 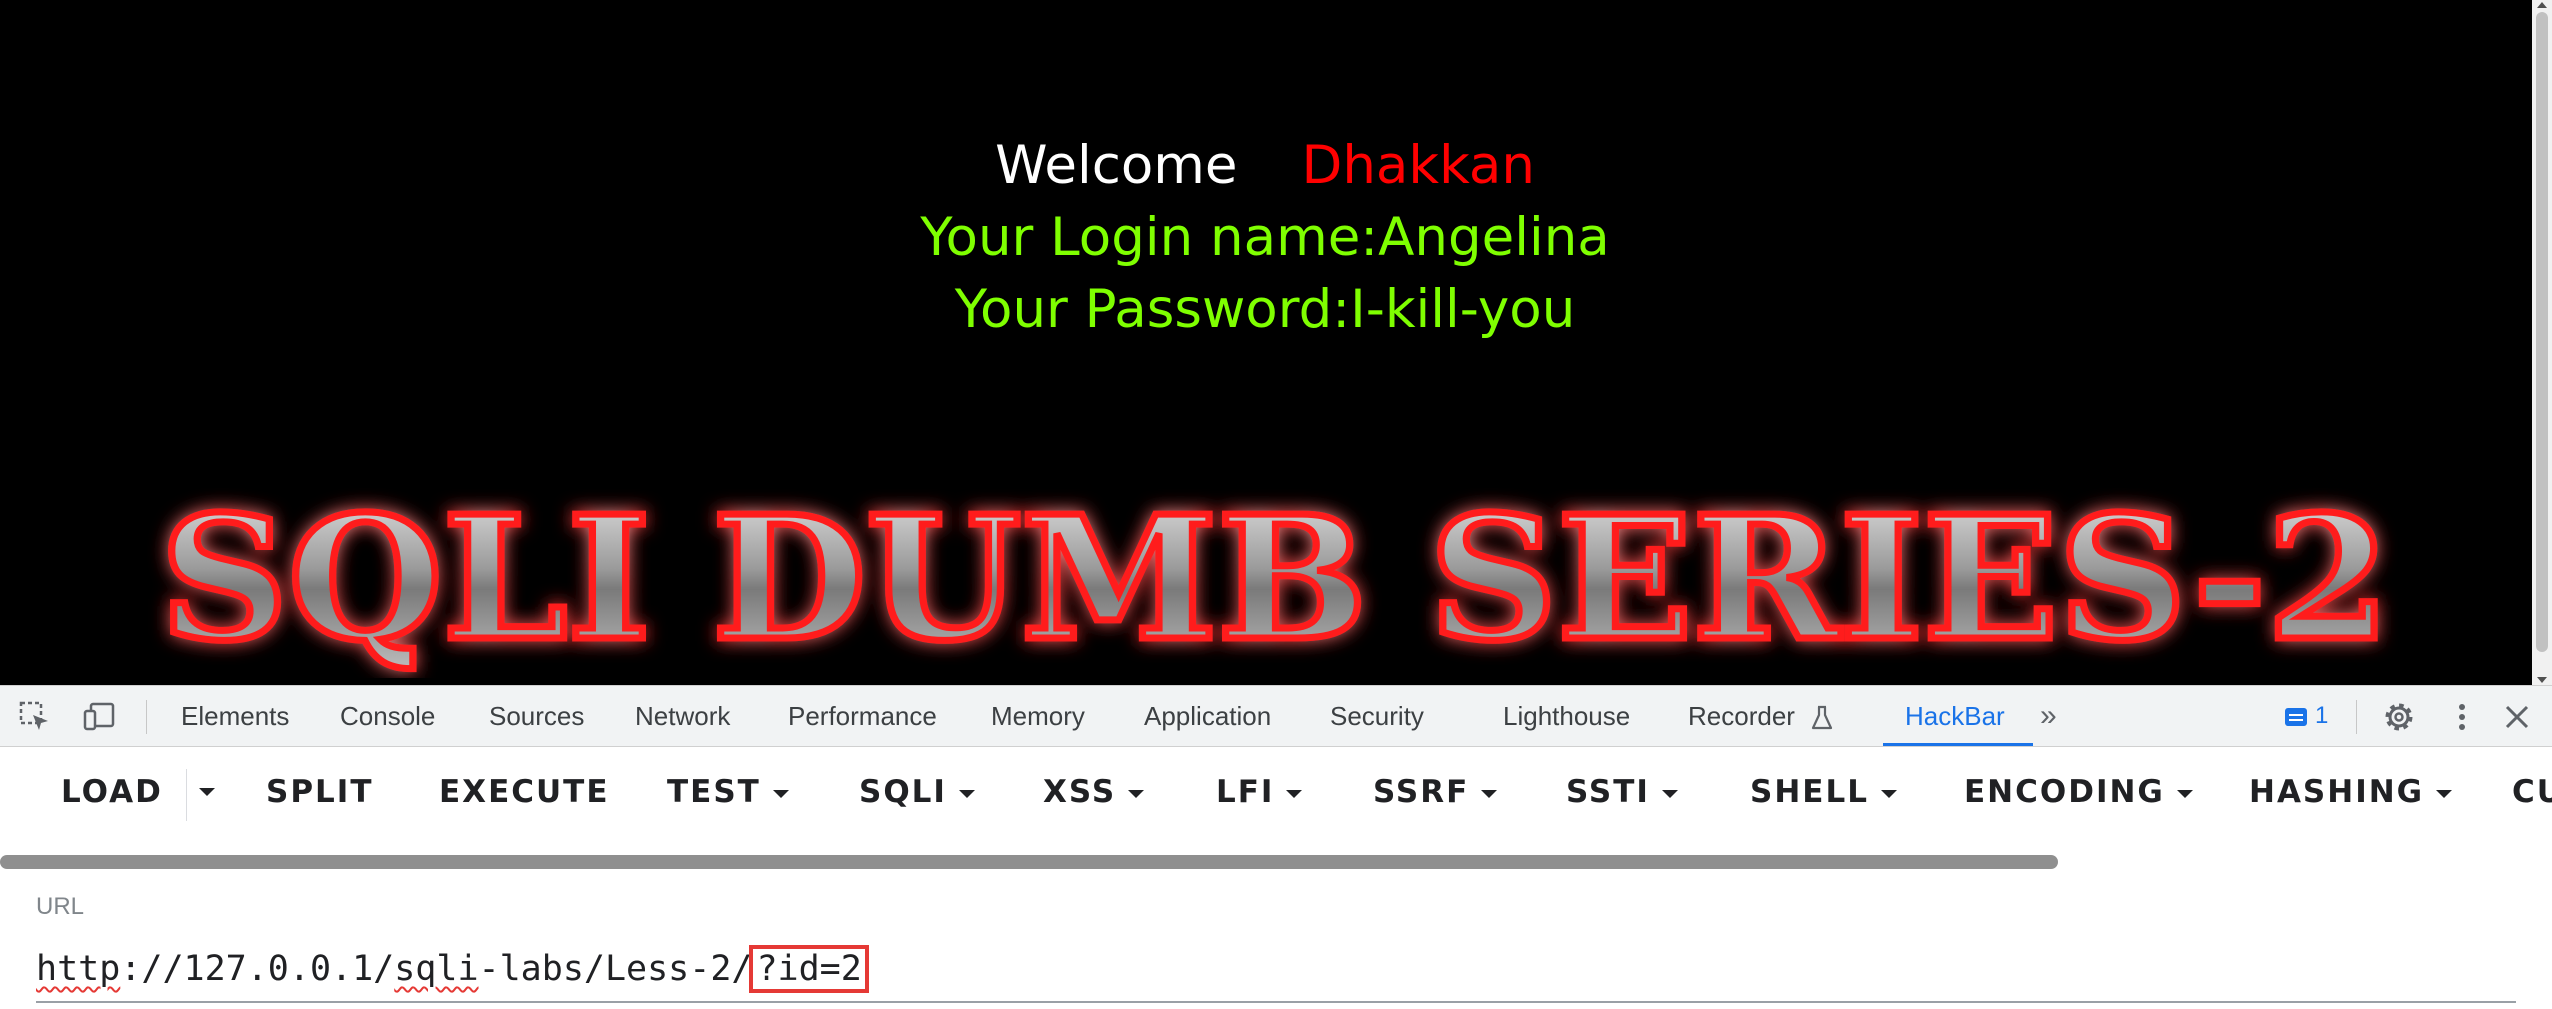 I want to click on inspect-element-icon, so click(x=35, y=717).